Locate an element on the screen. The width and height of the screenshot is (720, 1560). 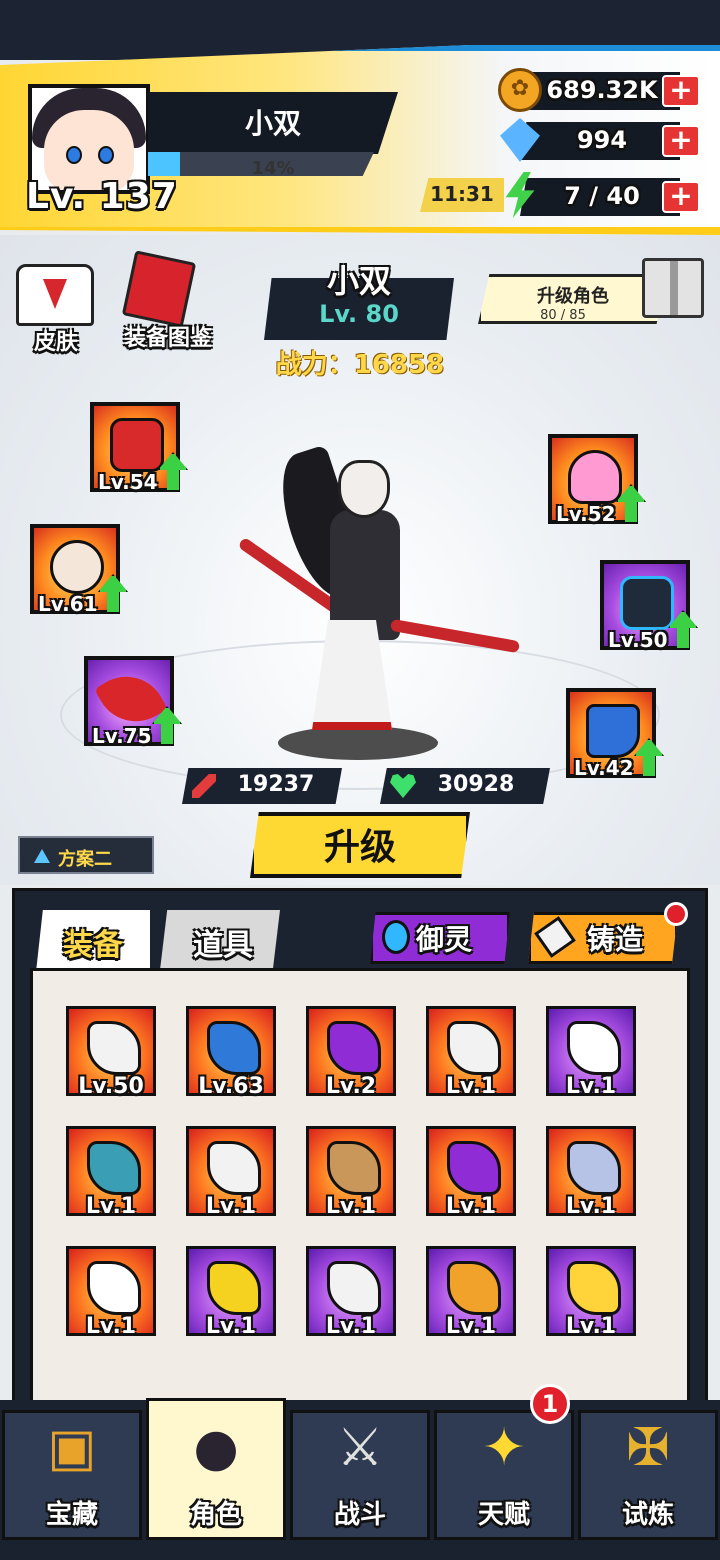
equip-level: Lv.75 is located at coordinates (122, 736).